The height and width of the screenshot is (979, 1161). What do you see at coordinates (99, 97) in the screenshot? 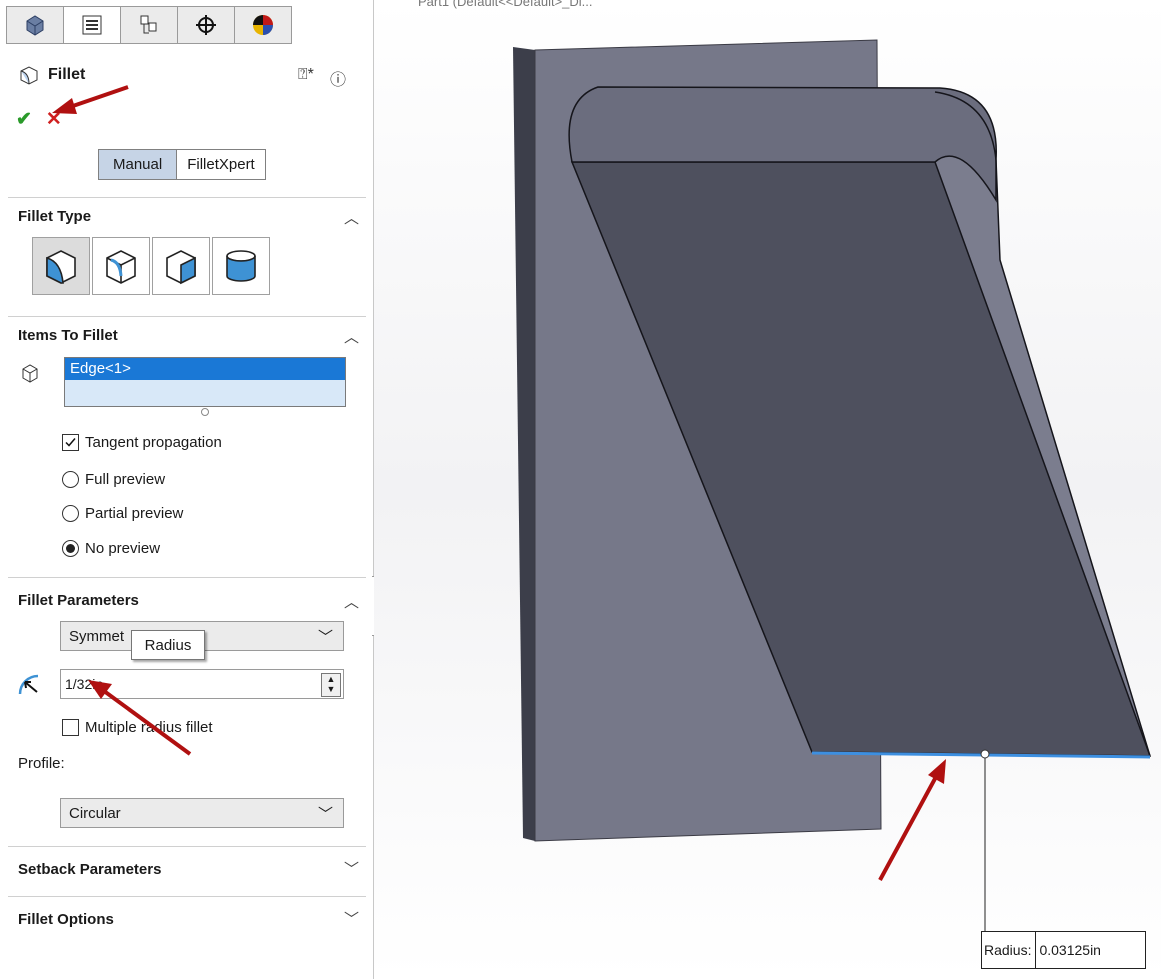
I see `arrow-to-ok` at bounding box center [99, 97].